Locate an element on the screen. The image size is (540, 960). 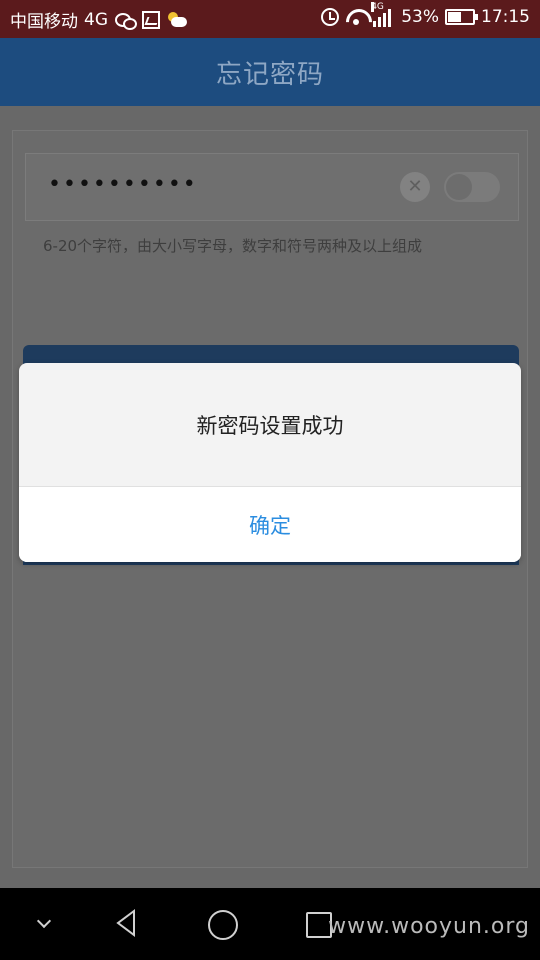
dialog-message: 新密码设置成功 is located at coordinates (270, 425).